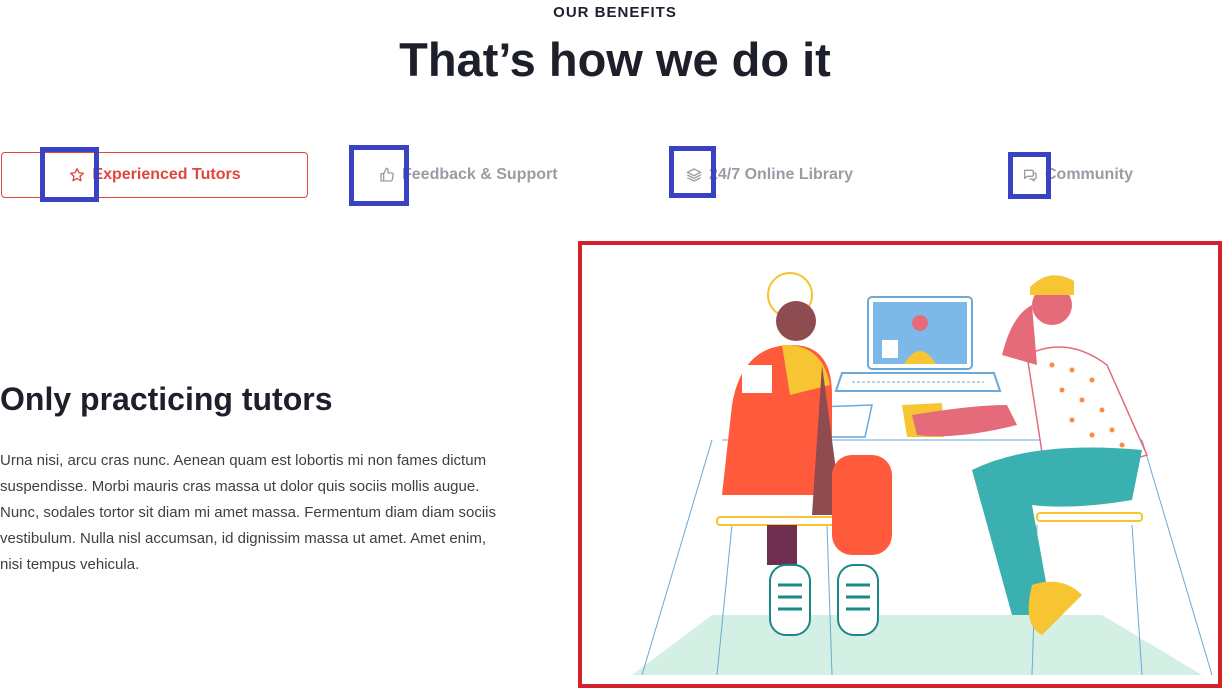 Image resolution: width=1230 pixels, height=698 pixels. What do you see at coordinates (918, 344) in the screenshot?
I see `laptop` at bounding box center [918, 344].